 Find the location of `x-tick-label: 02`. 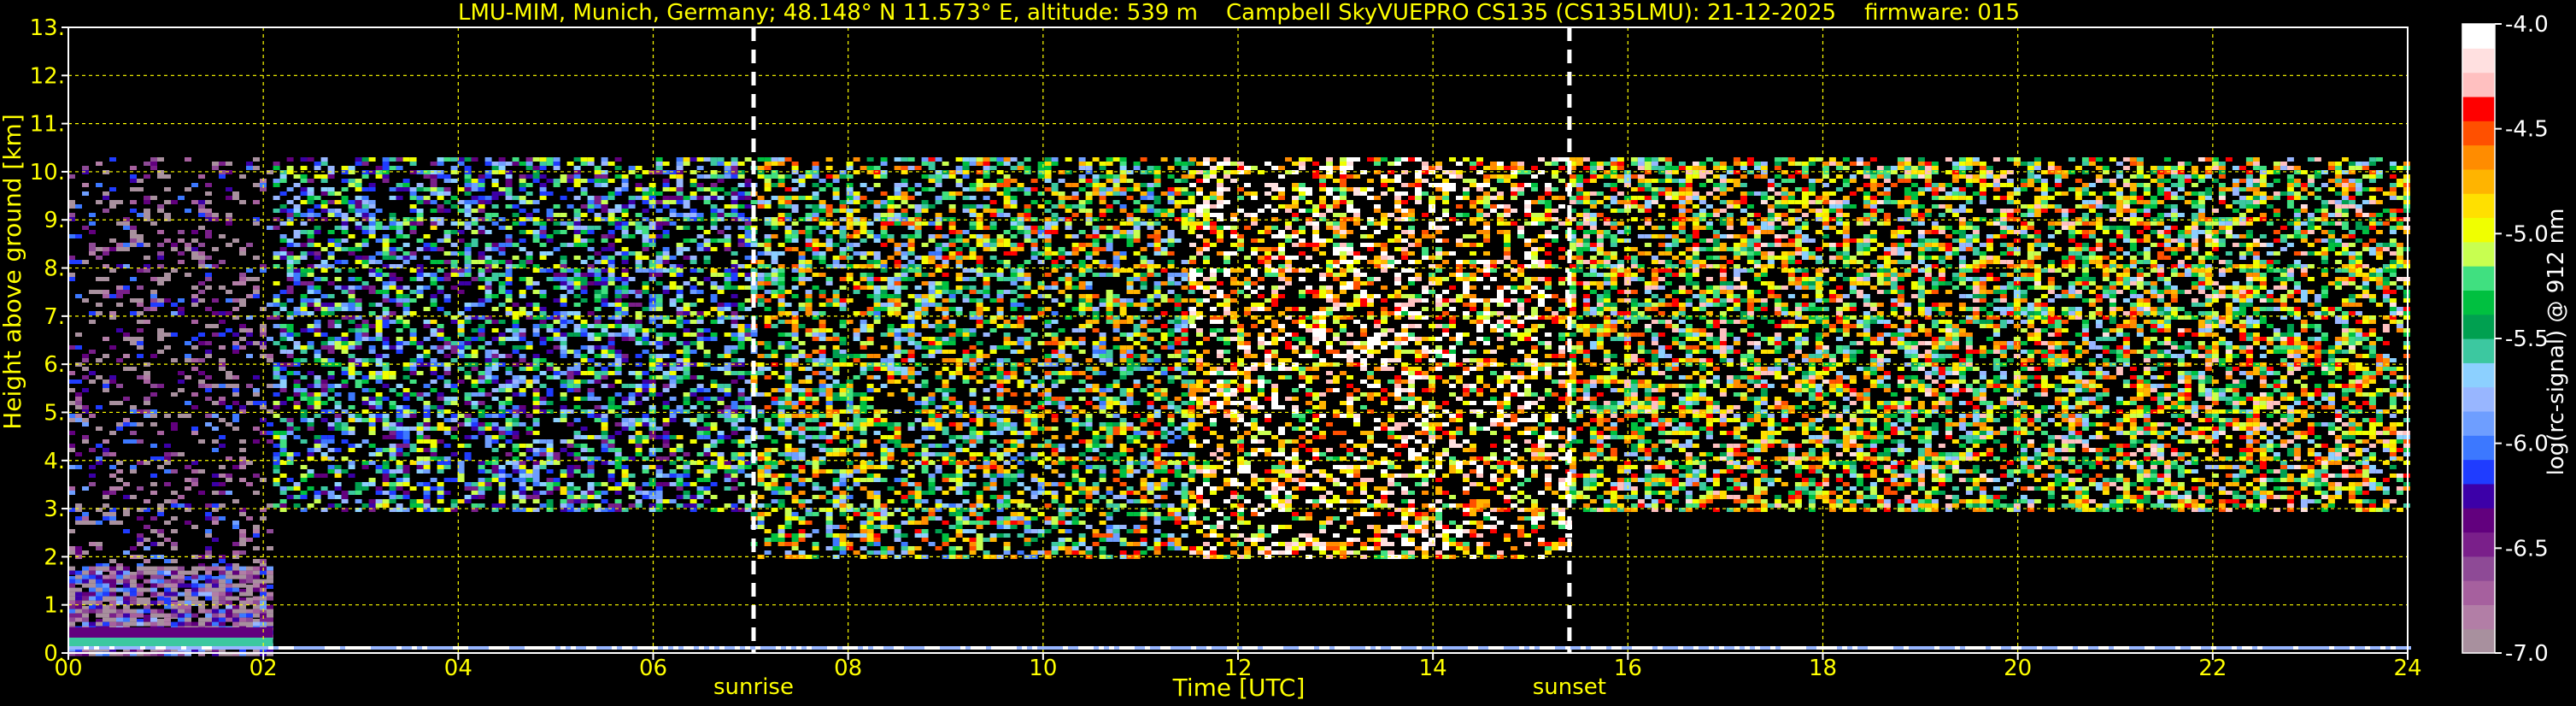

x-tick-label: 02 is located at coordinates (263, 668).